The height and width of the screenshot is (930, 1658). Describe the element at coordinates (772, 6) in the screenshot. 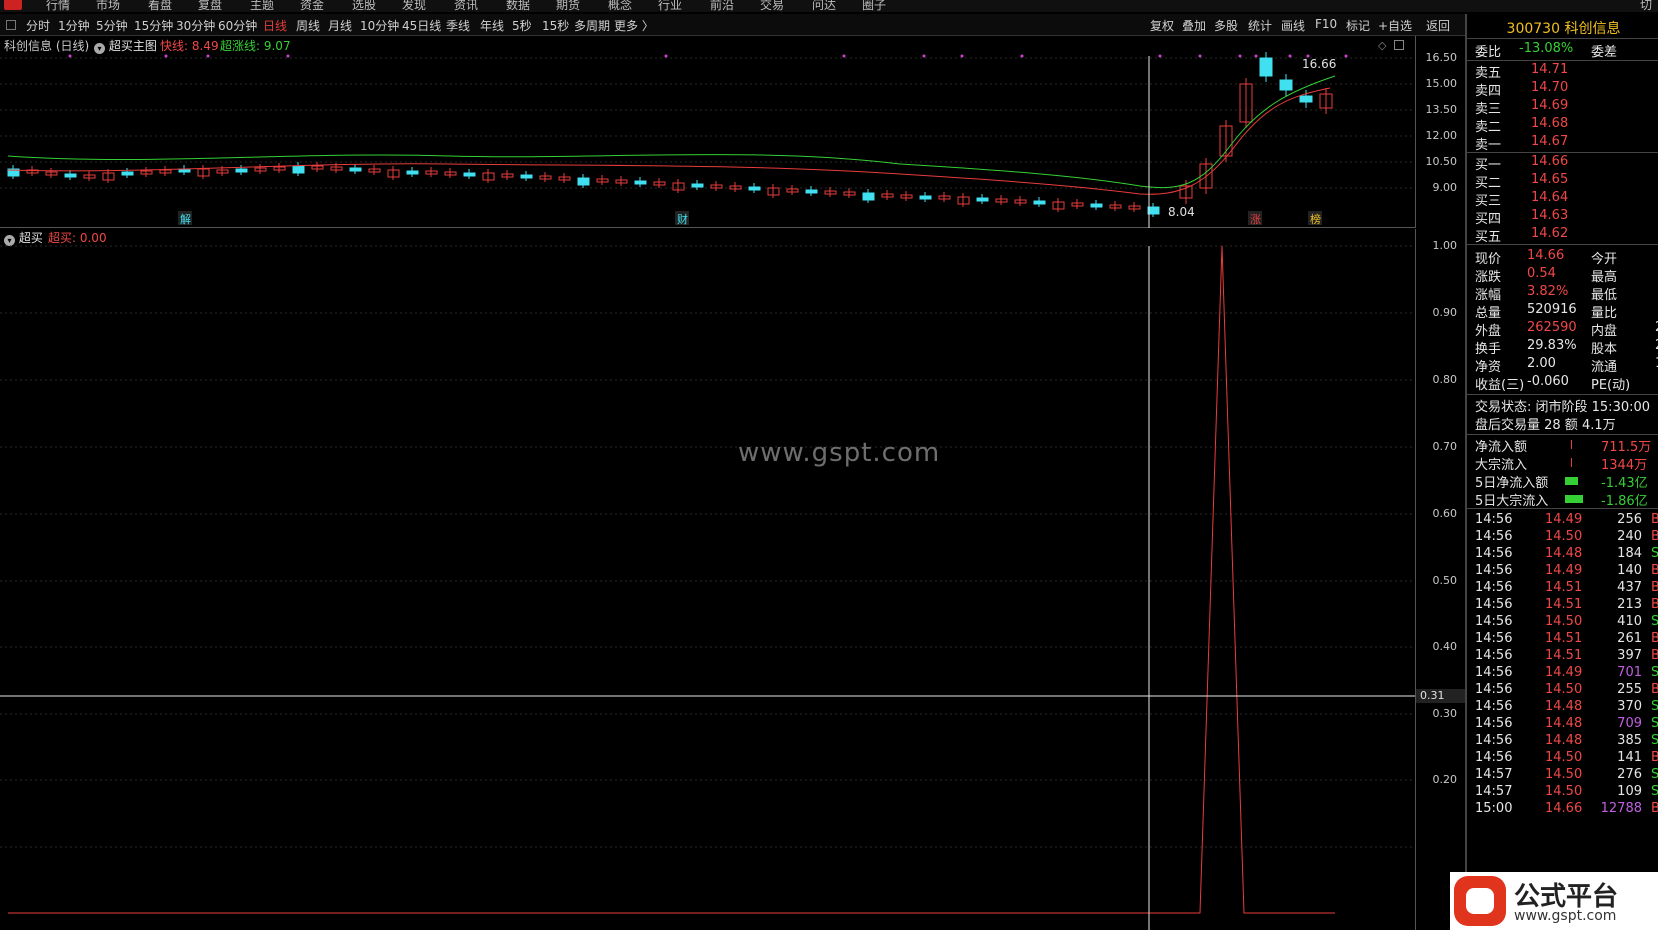

I see `menu-item-14: 交易` at that location.